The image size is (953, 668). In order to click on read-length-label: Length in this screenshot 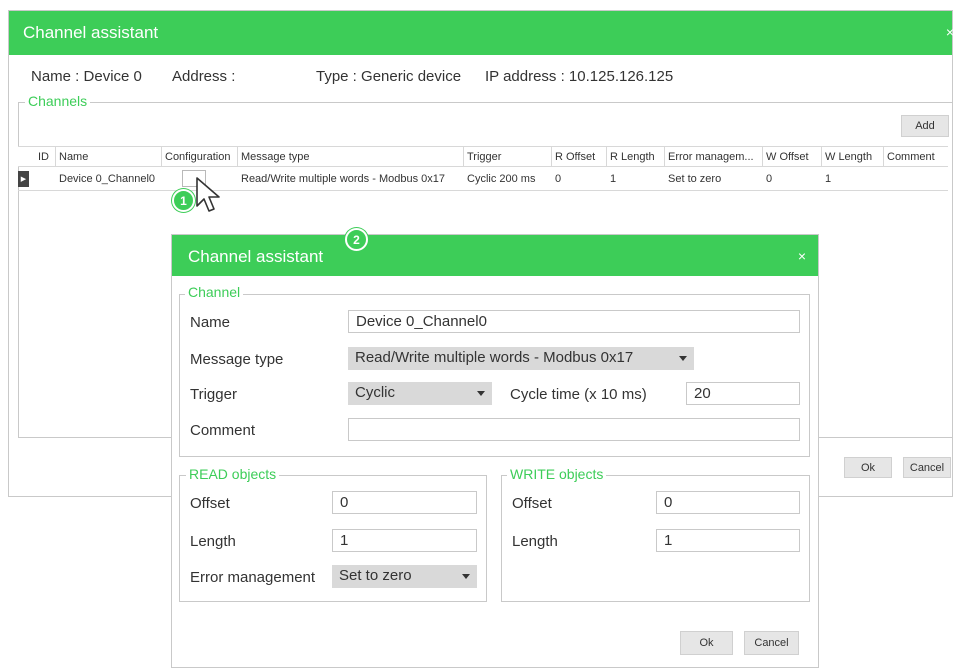, I will do `click(213, 541)`.